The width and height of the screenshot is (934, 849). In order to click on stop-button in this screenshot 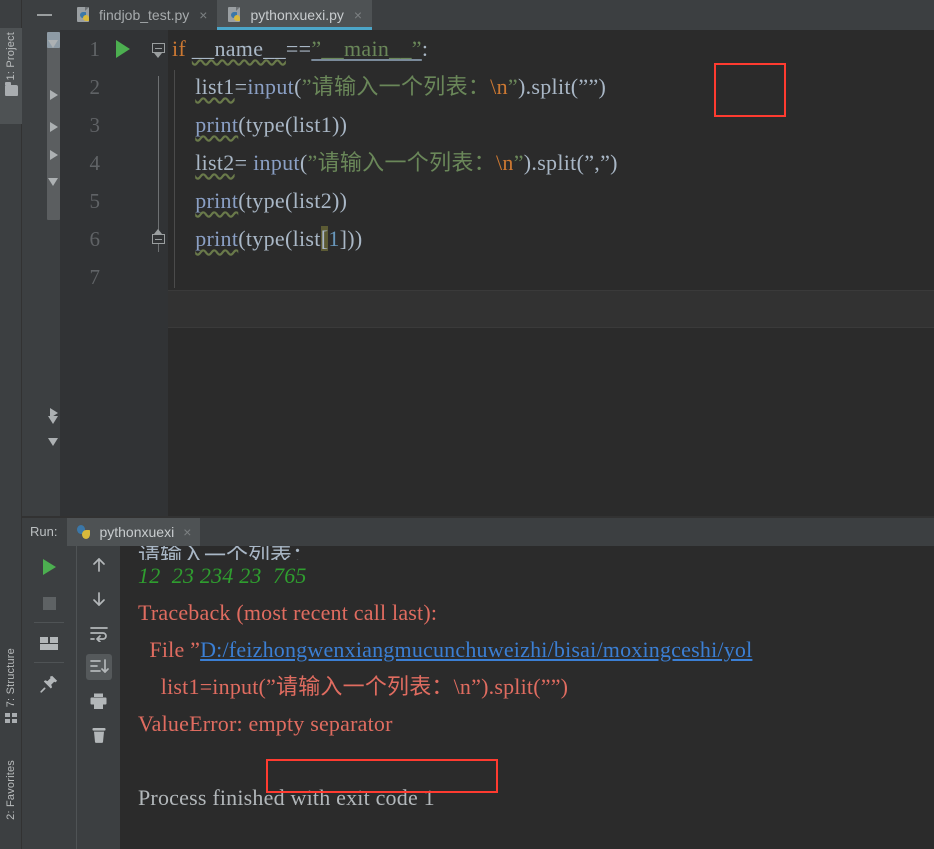, I will do `click(49, 603)`.